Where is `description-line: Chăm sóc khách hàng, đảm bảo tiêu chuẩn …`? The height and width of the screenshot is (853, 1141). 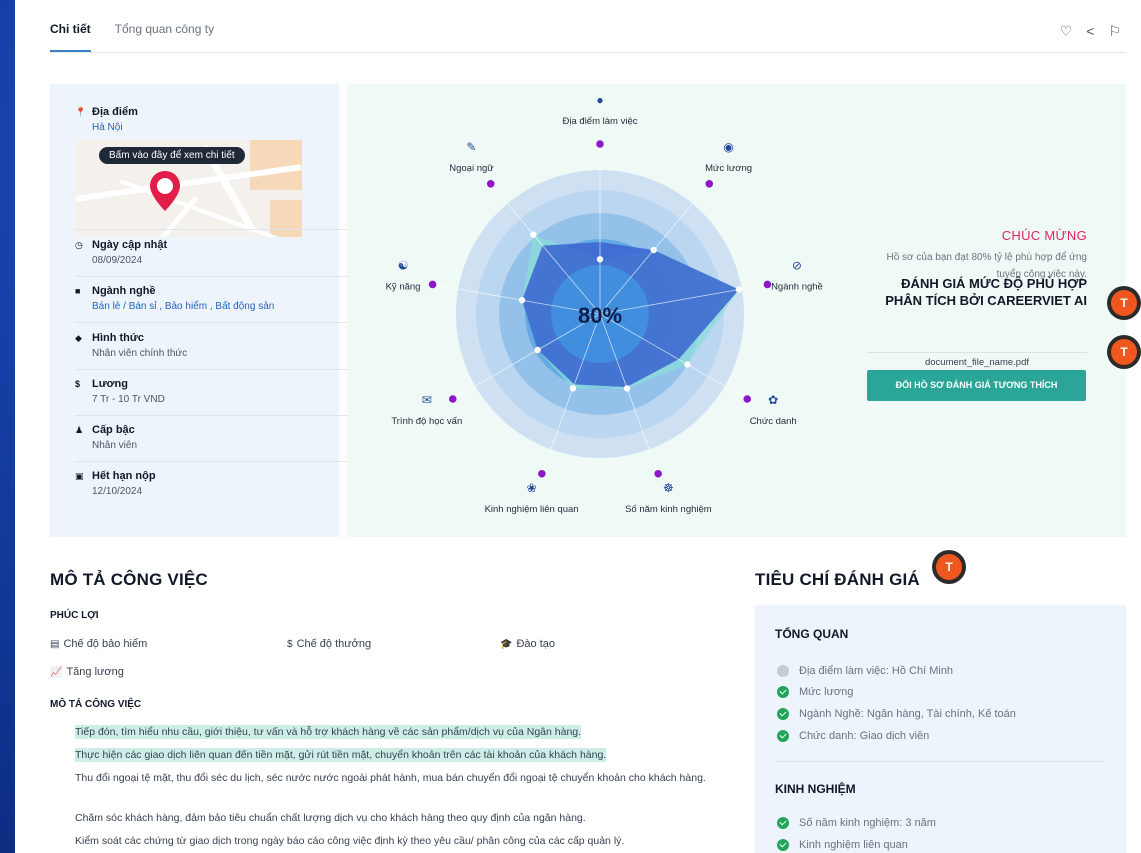
description-line: Chăm sóc khách hàng, đảm bảo tiêu chuẩn … is located at coordinates (330, 818).